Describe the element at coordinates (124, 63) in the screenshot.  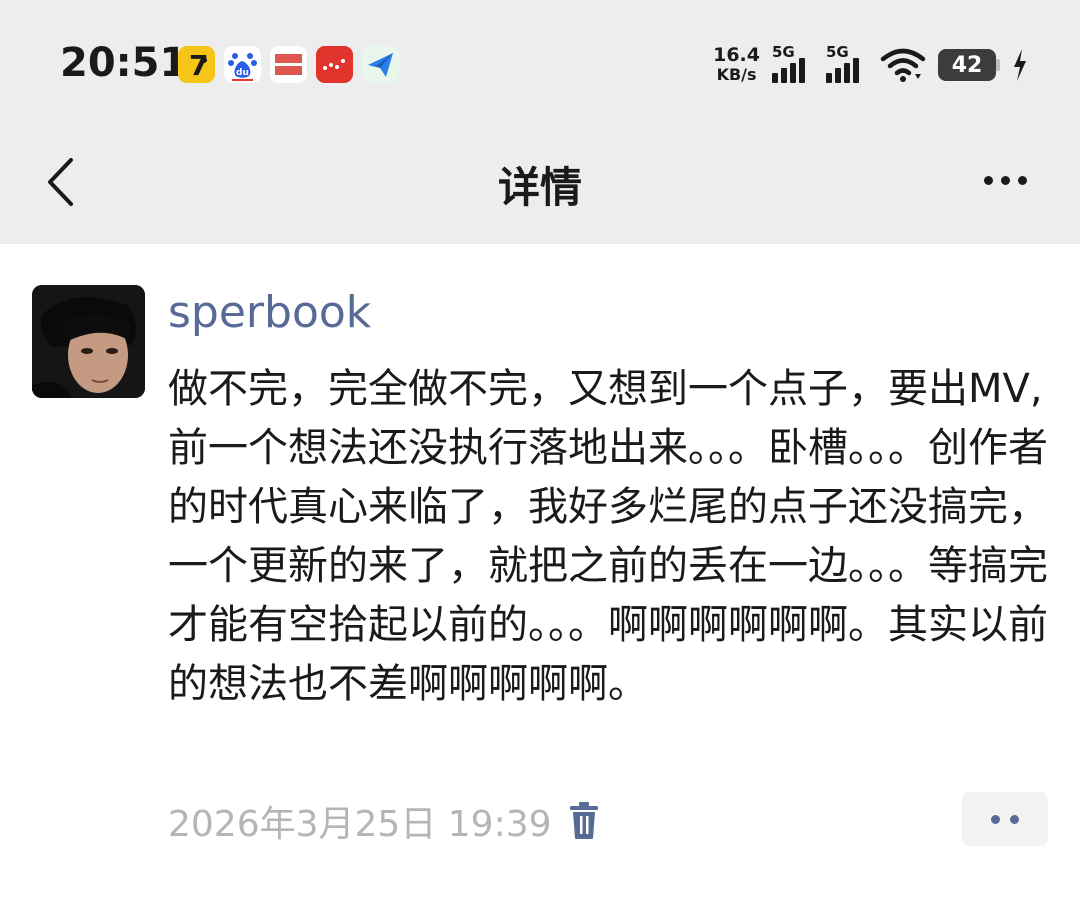
I see `status-time: 20:51` at that location.